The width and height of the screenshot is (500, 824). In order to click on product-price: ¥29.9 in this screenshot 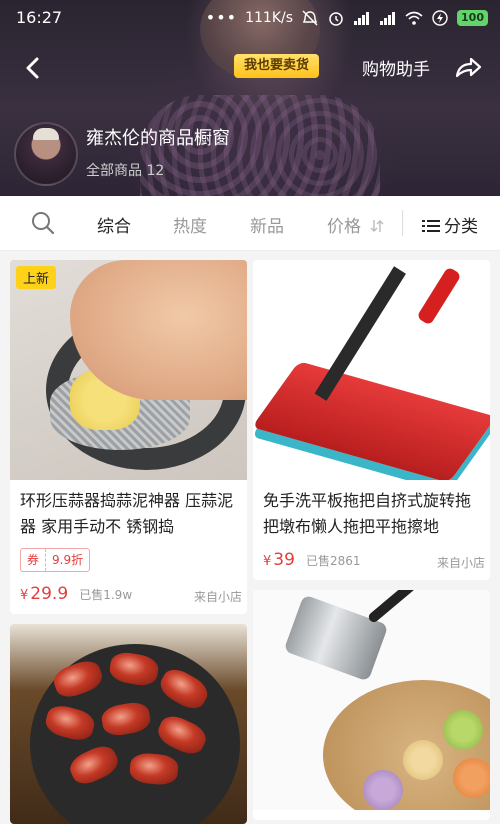, I will do `click(44, 594)`.